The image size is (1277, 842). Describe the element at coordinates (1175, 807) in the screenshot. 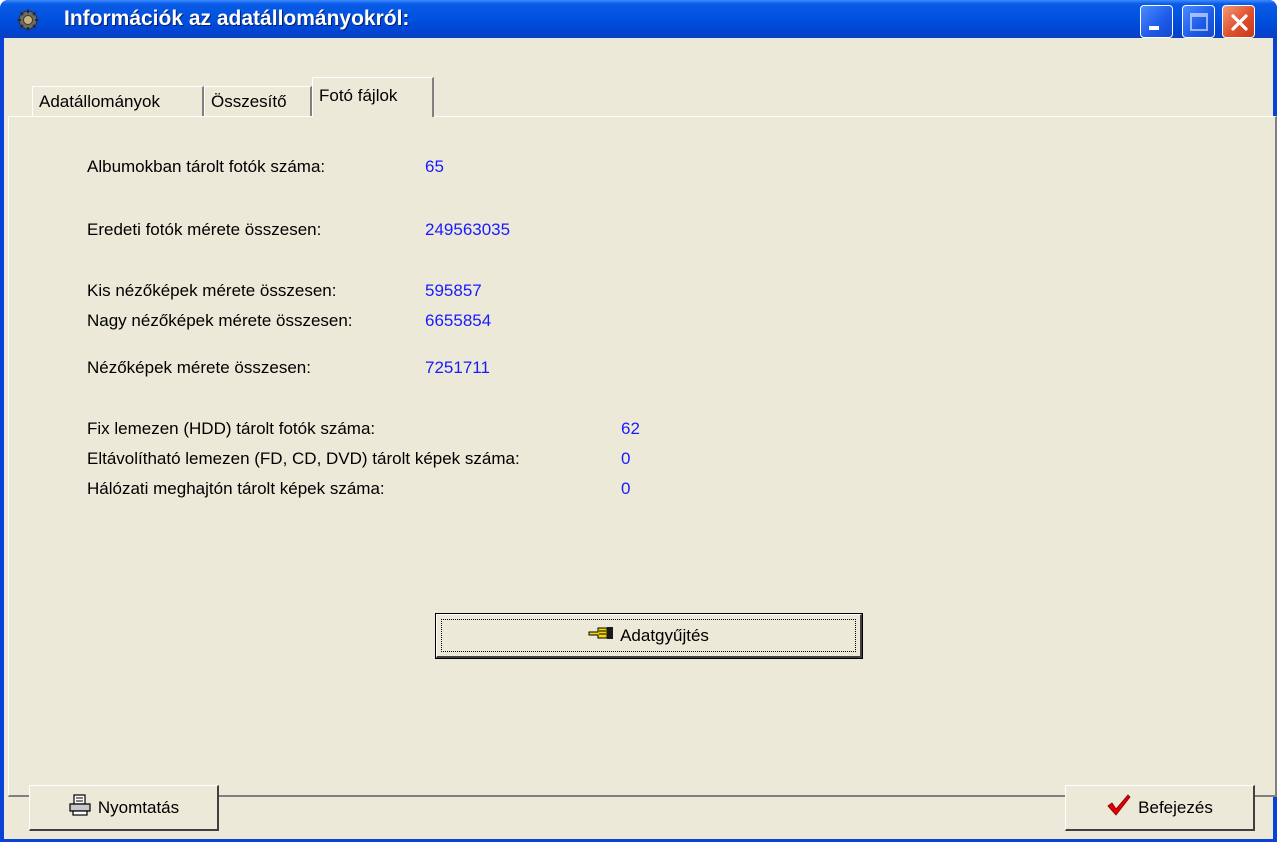

I see `finish-label: Befejezés` at that location.